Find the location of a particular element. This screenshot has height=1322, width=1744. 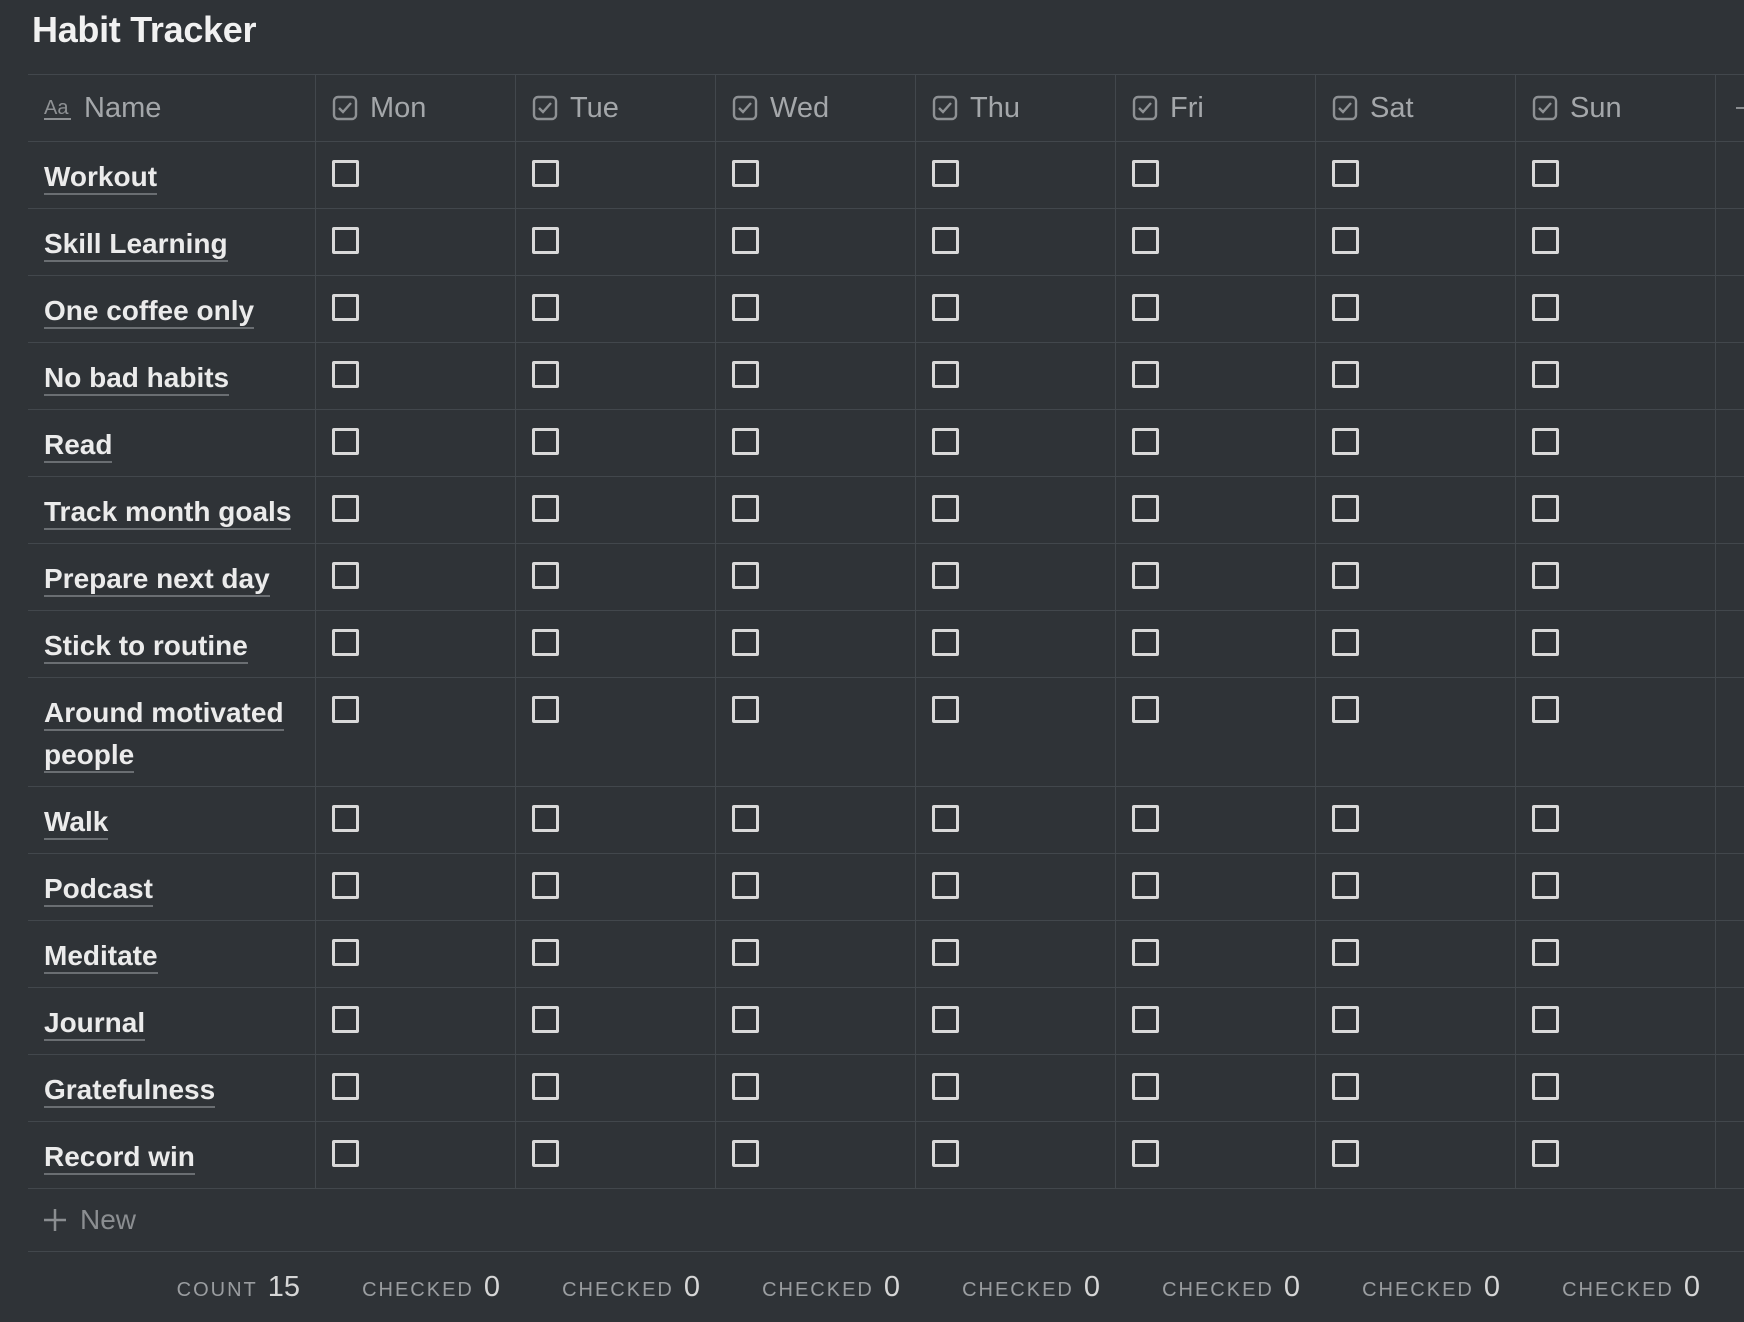

habit-name-cell: Gratefulness is located at coordinates (172, 1088).